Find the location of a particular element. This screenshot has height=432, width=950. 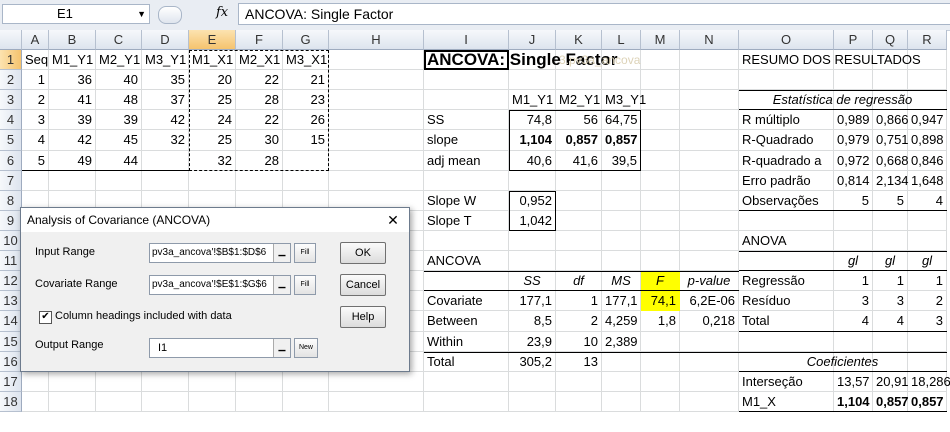

column-header-n: N is located at coordinates (709, 40).